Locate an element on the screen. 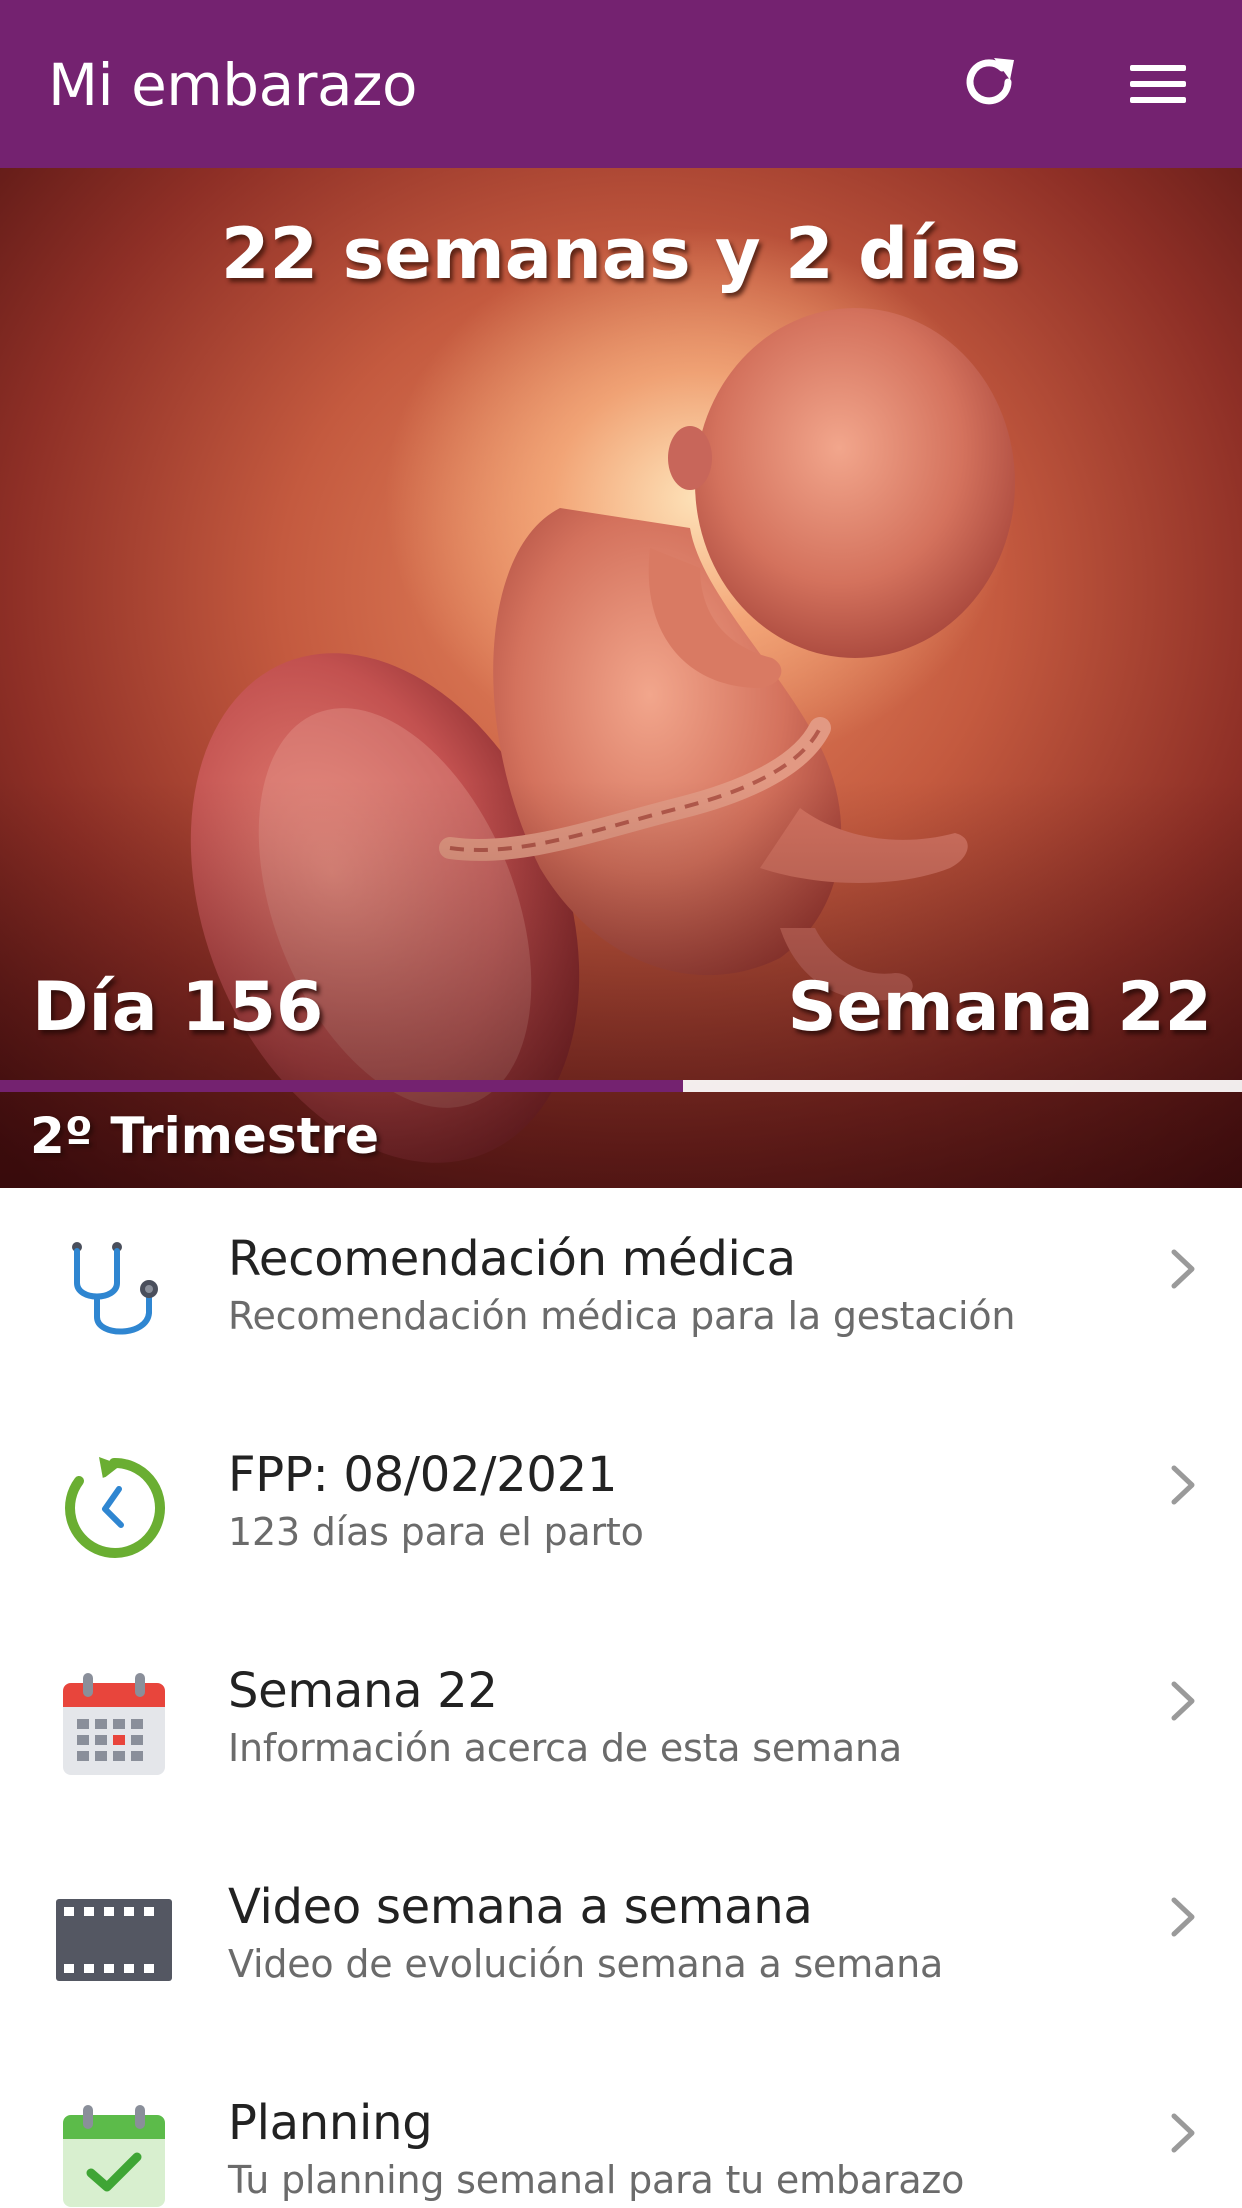 This screenshot has width=1242, height=2208. item-title: Recomendación médica is located at coordinates (512, 1259).